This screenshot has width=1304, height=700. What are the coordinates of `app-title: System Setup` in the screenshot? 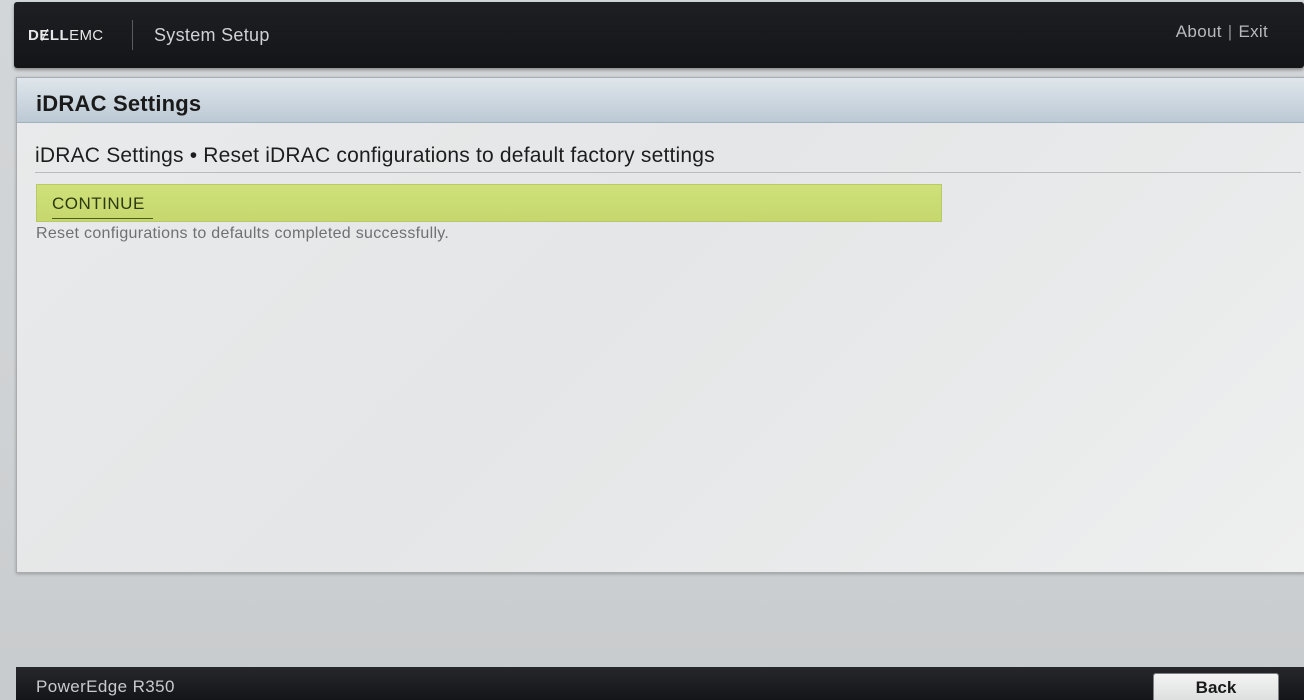 It's located at (212, 35).